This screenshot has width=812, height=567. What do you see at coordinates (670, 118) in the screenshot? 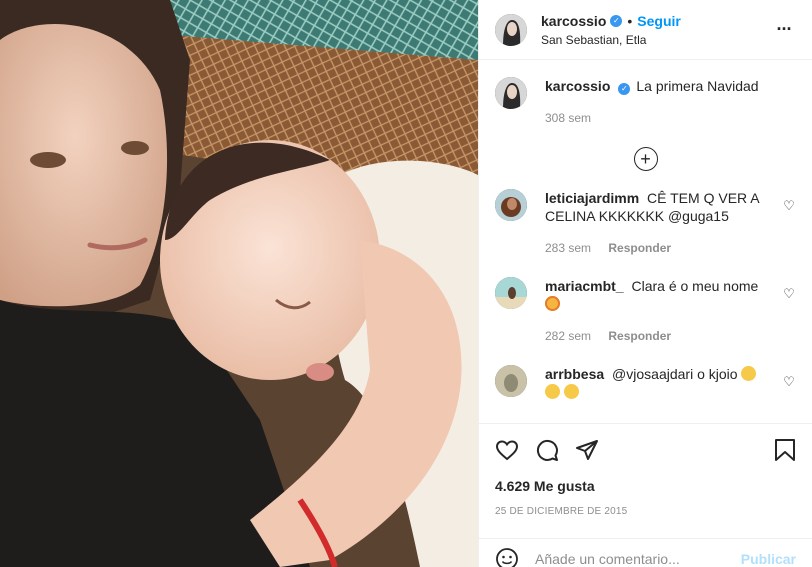
I see `caption-meta: 308 sem` at bounding box center [670, 118].